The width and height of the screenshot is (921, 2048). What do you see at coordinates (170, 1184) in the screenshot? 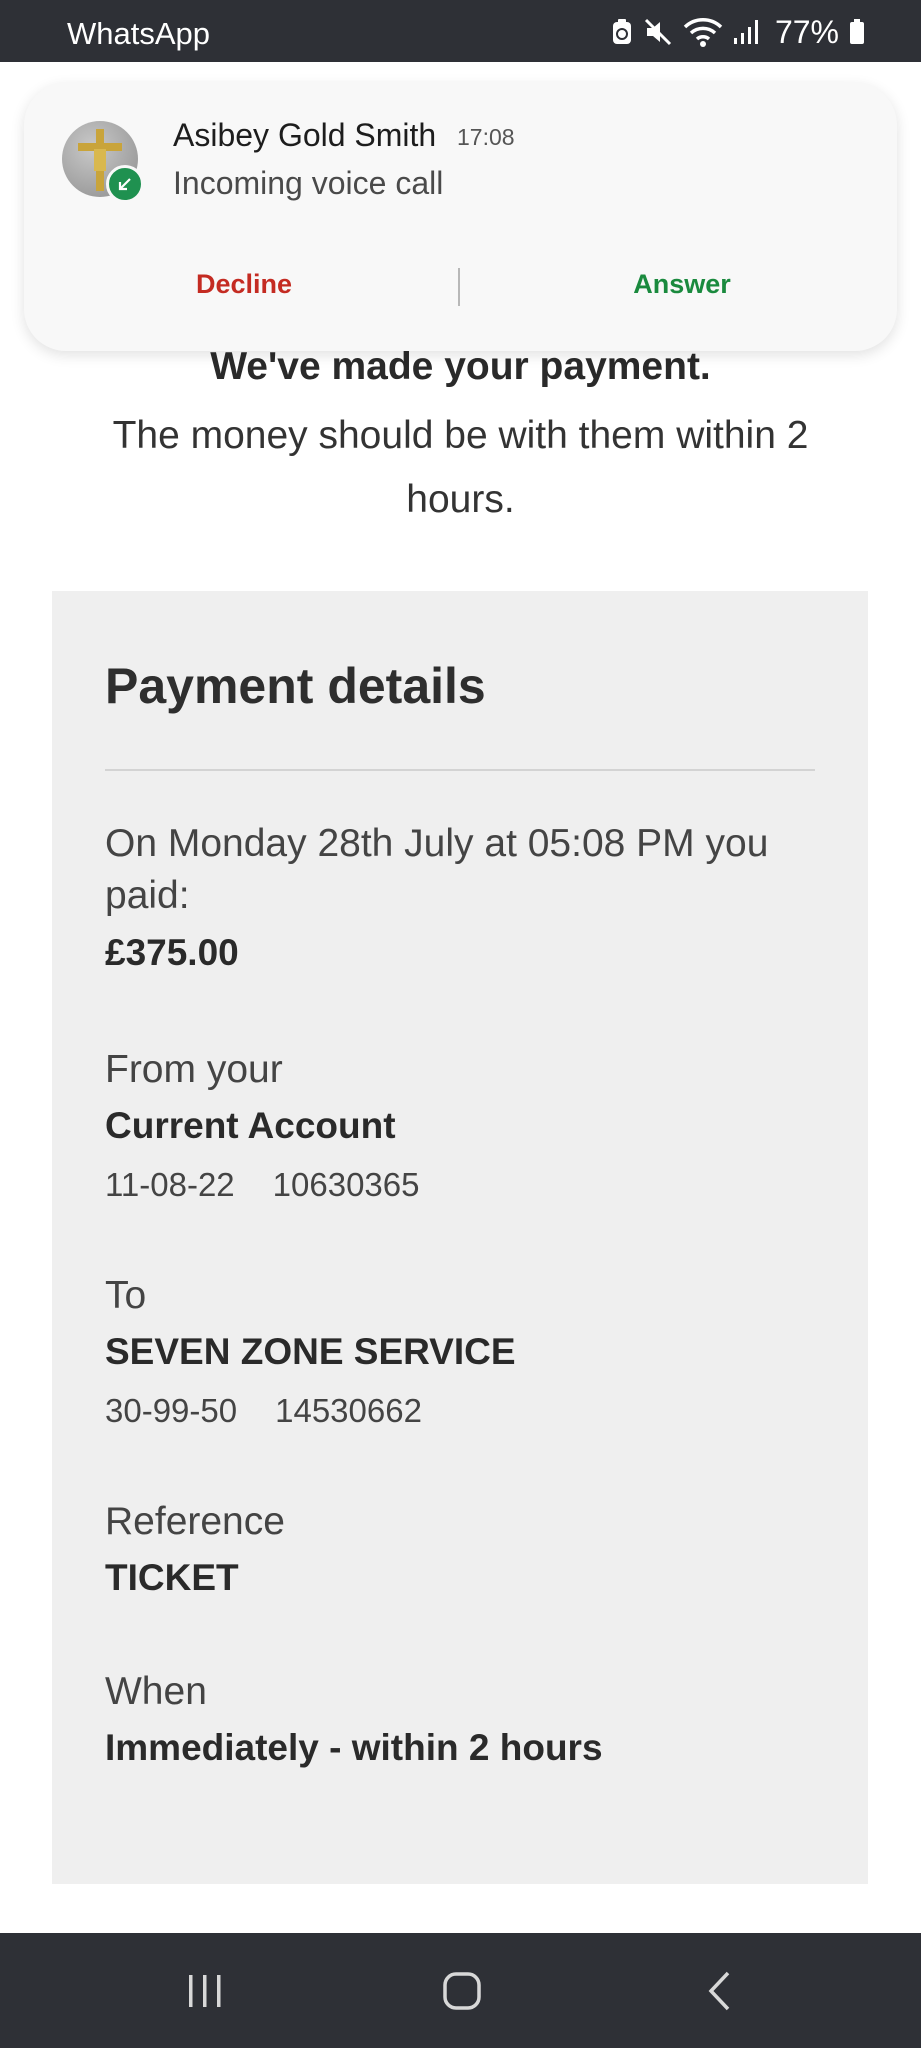
I see `from-sort-code: 11-08-22` at bounding box center [170, 1184].